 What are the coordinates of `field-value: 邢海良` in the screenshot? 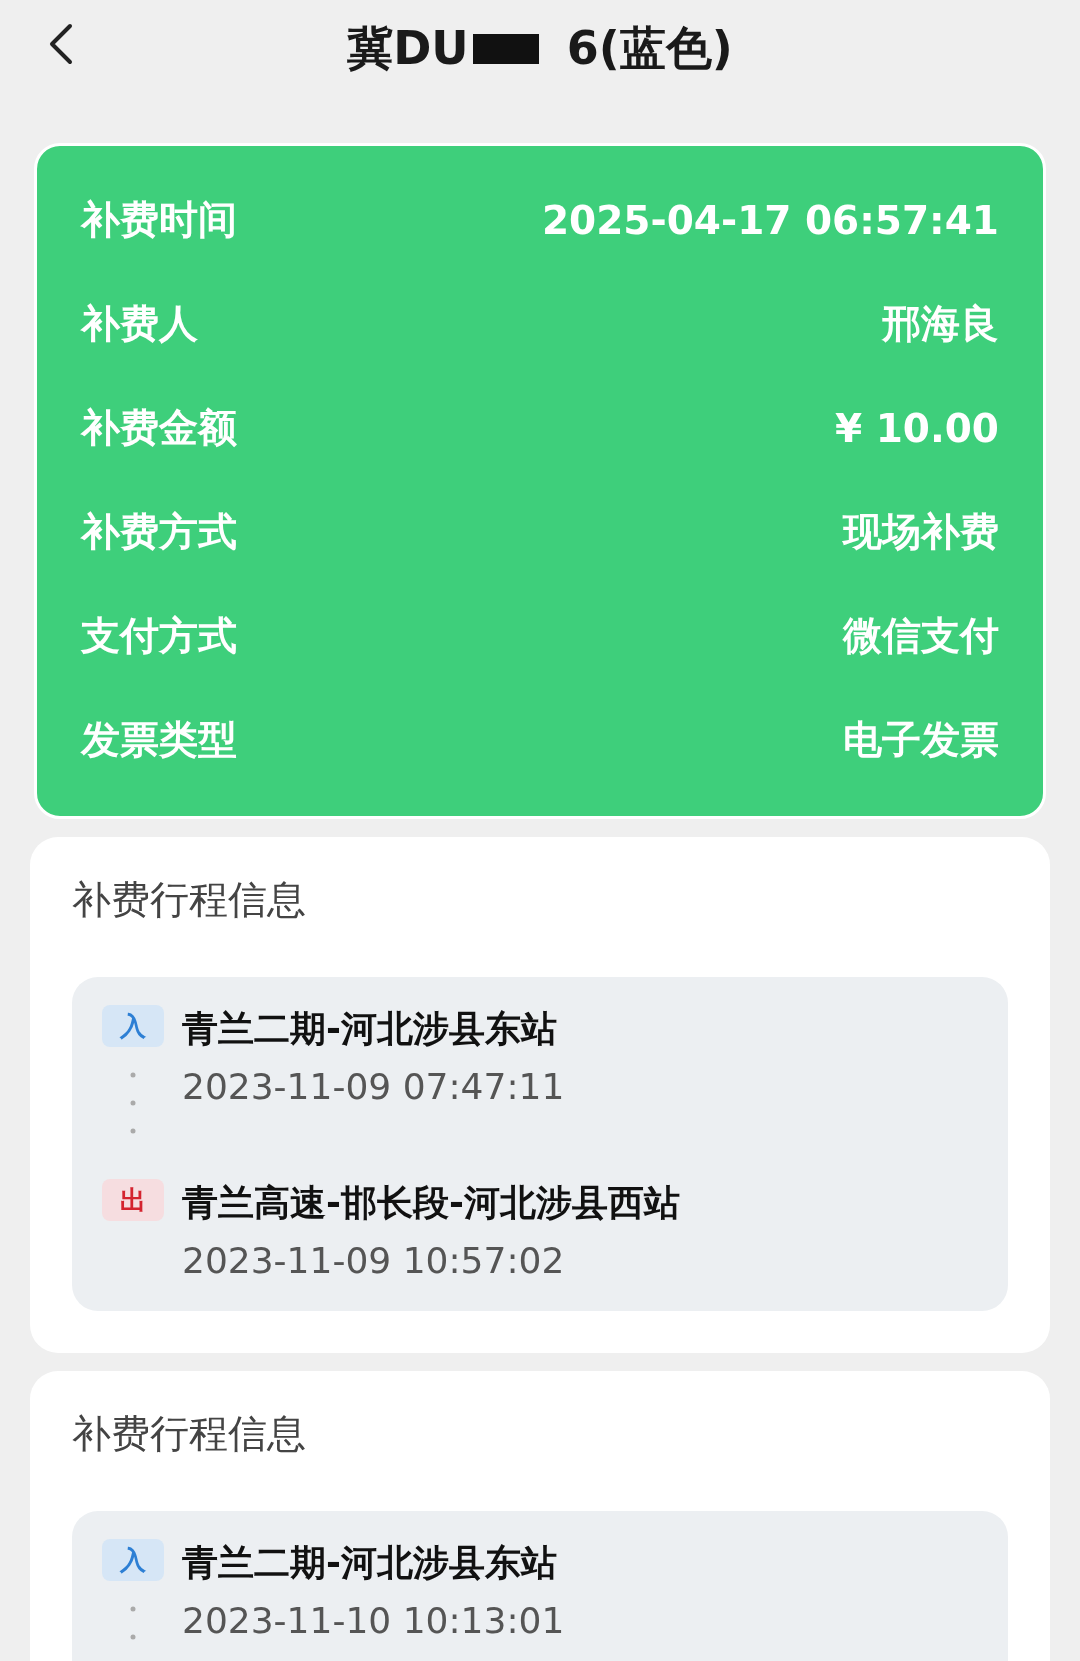 It's located at (940, 324).